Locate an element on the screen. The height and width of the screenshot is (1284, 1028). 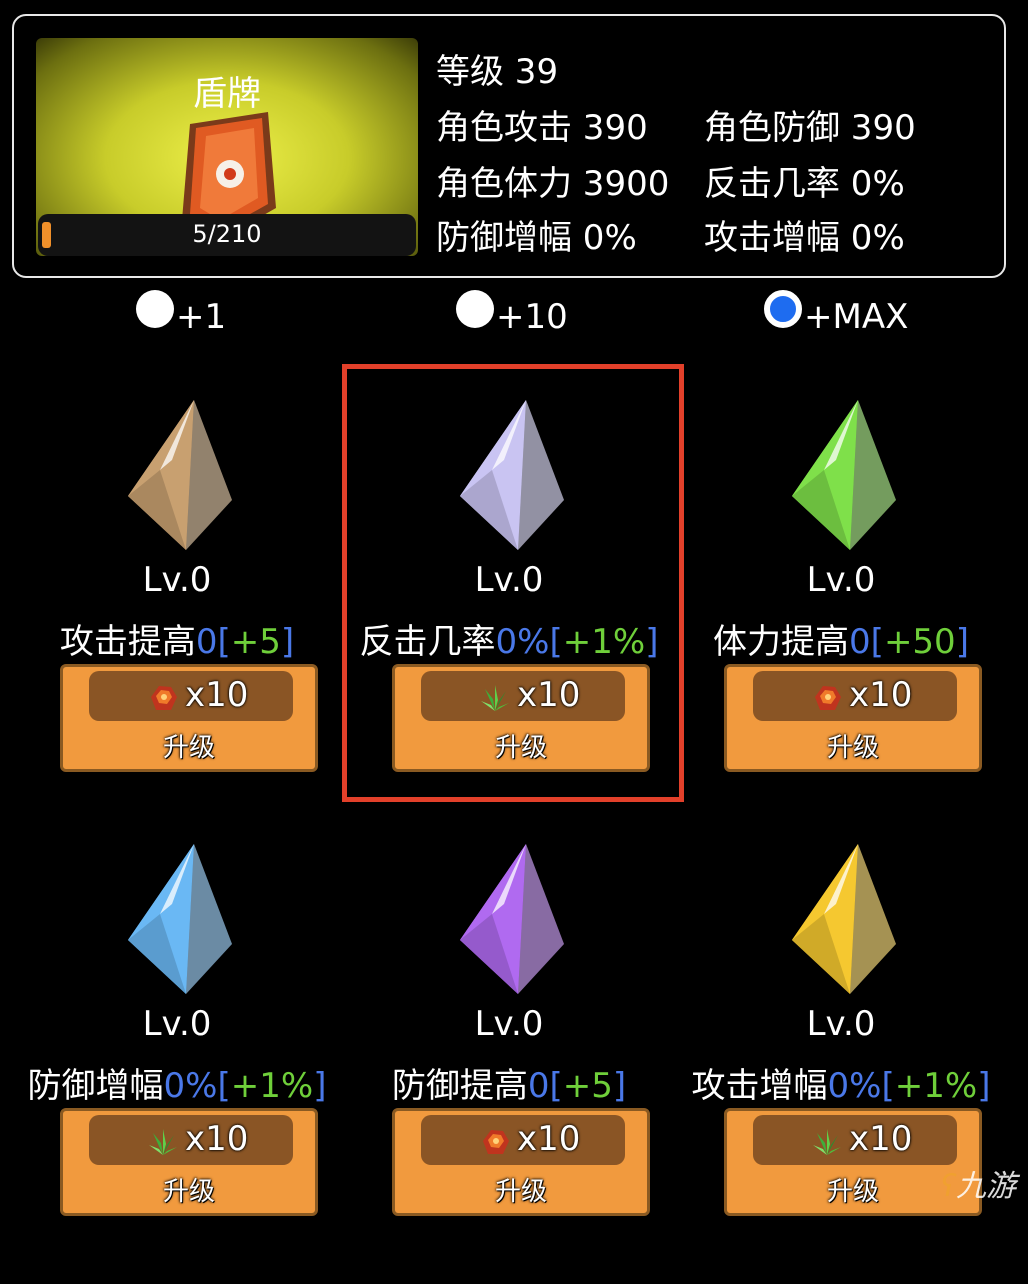
upgrade-cell: Lv.0 体力提高0[+50] x10 升级 is located at coordinates (841, 620).